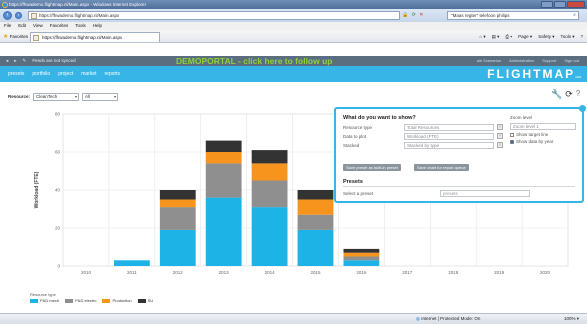 The width and height of the screenshot is (587, 324). What do you see at coordinates (351, 145) in the screenshot?
I see `stacked-label: Stacked` at bounding box center [351, 145].